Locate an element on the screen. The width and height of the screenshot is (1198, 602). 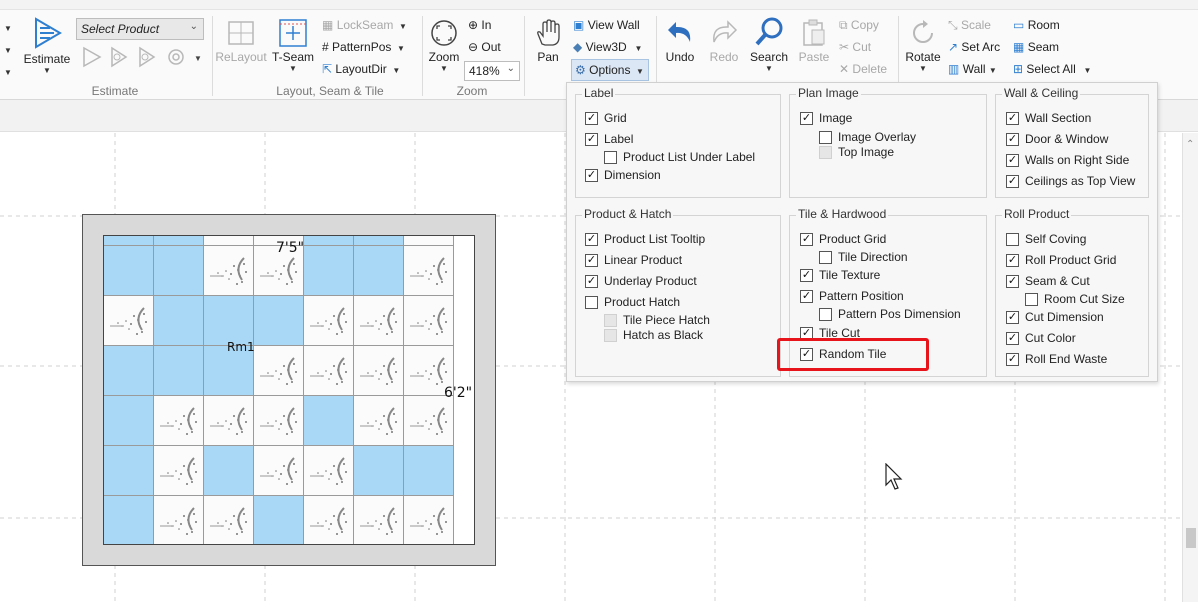
option-door-window: ✓ Door & Window is located at coordinates (1057, 139).